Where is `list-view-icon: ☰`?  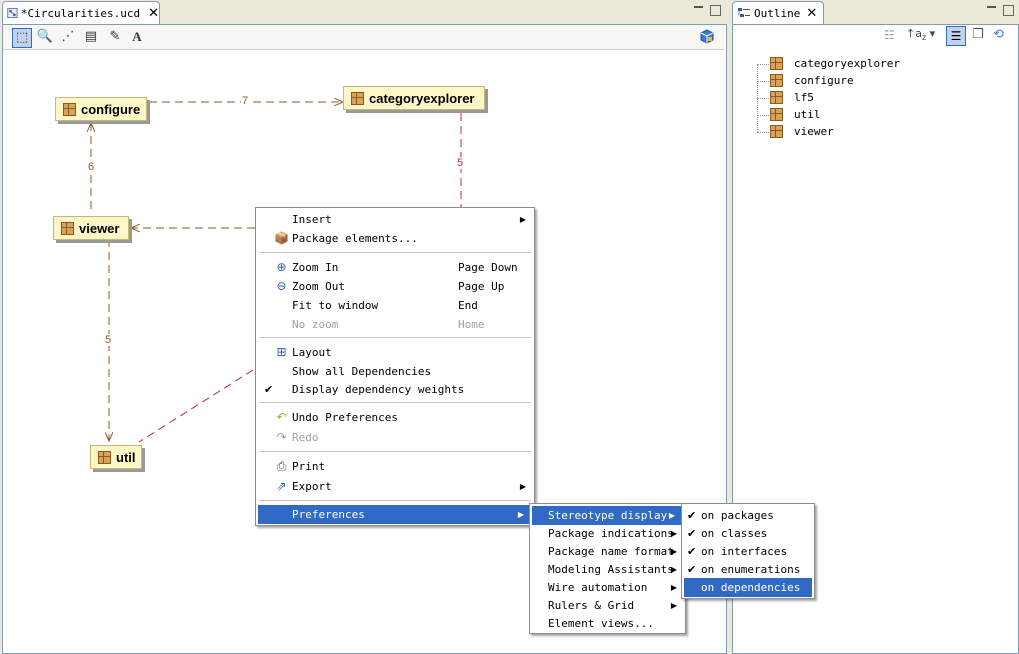
list-view-icon: ☰ is located at coordinates (956, 36).